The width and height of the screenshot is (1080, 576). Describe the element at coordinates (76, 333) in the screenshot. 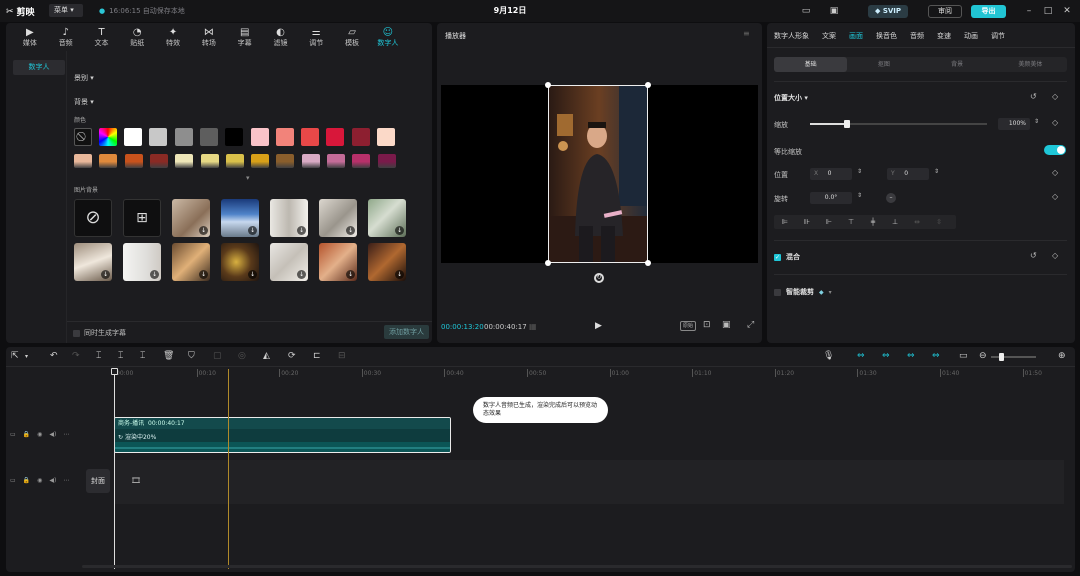

I see `subtitle-checkbox` at that location.